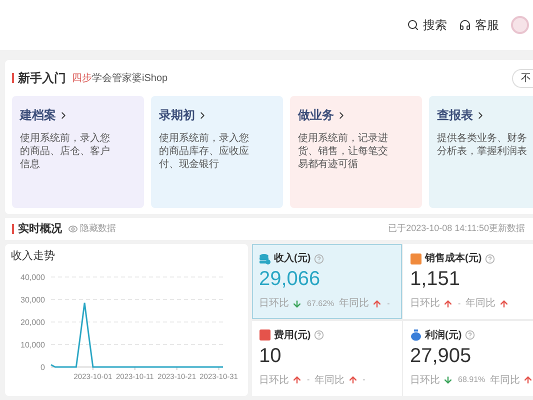 Image resolution: width=533 pixels, height=400 pixels. I want to click on card-description: 提供各类业务、财务, so click(482, 138).